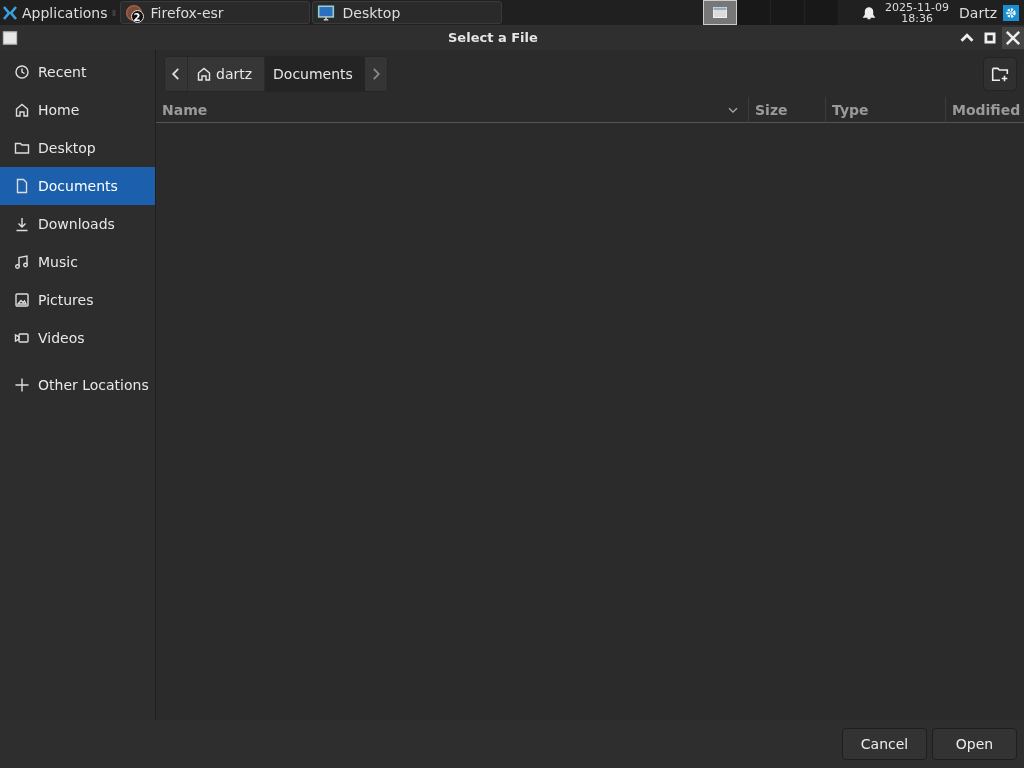 This screenshot has width=1024, height=768. Describe the element at coordinates (22, 224) in the screenshot. I see `download-icon` at that location.